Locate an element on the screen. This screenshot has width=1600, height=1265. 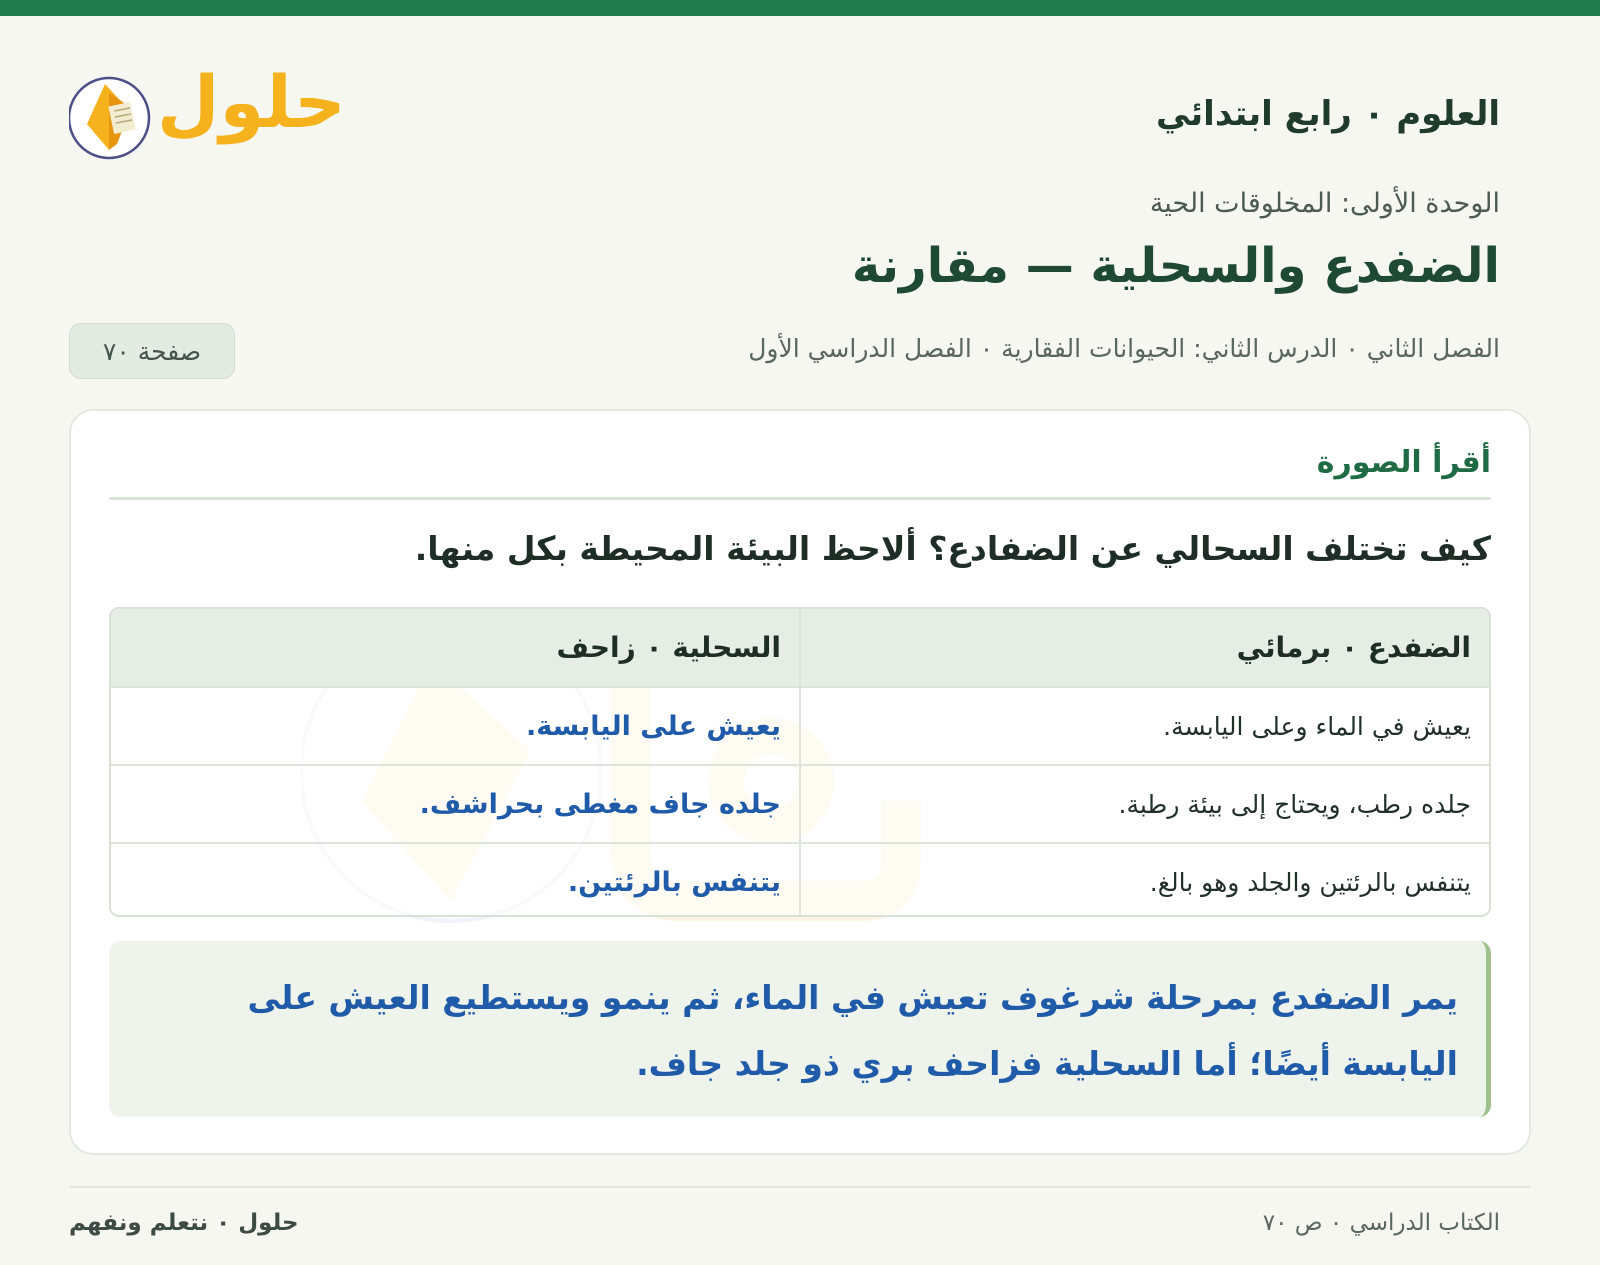
table-header-row: الضفدع ٠ برمائي السحلية ٠ زاحف is located at coordinates (800, 648).